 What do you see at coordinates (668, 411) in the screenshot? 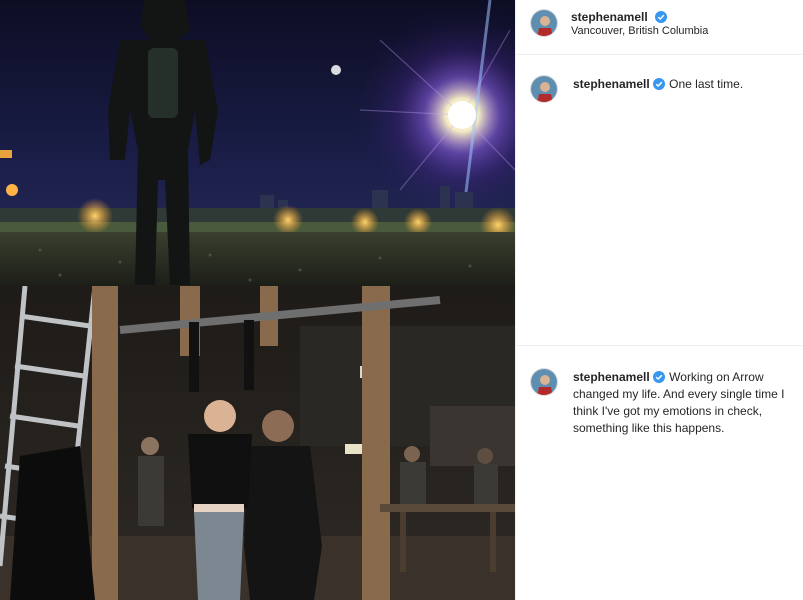
I see `caption-line-3: think I've got my emotions in check,` at bounding box center [668, 411].